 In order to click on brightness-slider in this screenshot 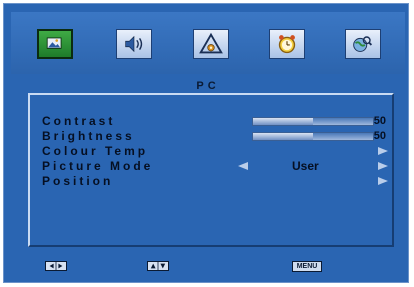, I will do `click(313, 136)`.